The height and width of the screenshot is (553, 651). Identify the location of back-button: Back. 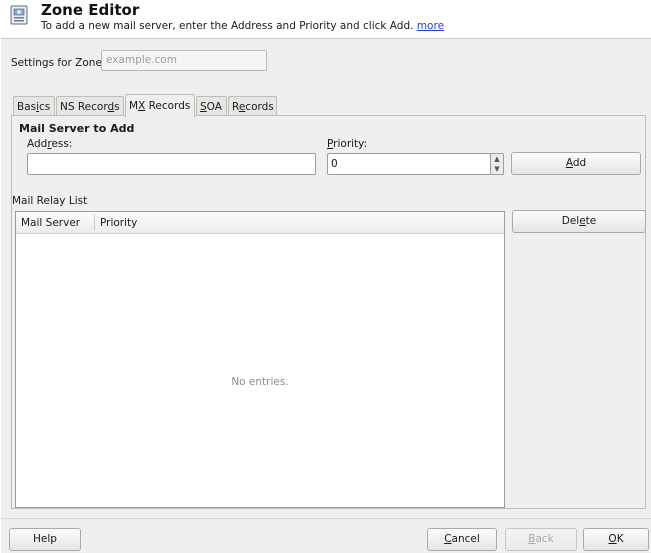
(541, 539).